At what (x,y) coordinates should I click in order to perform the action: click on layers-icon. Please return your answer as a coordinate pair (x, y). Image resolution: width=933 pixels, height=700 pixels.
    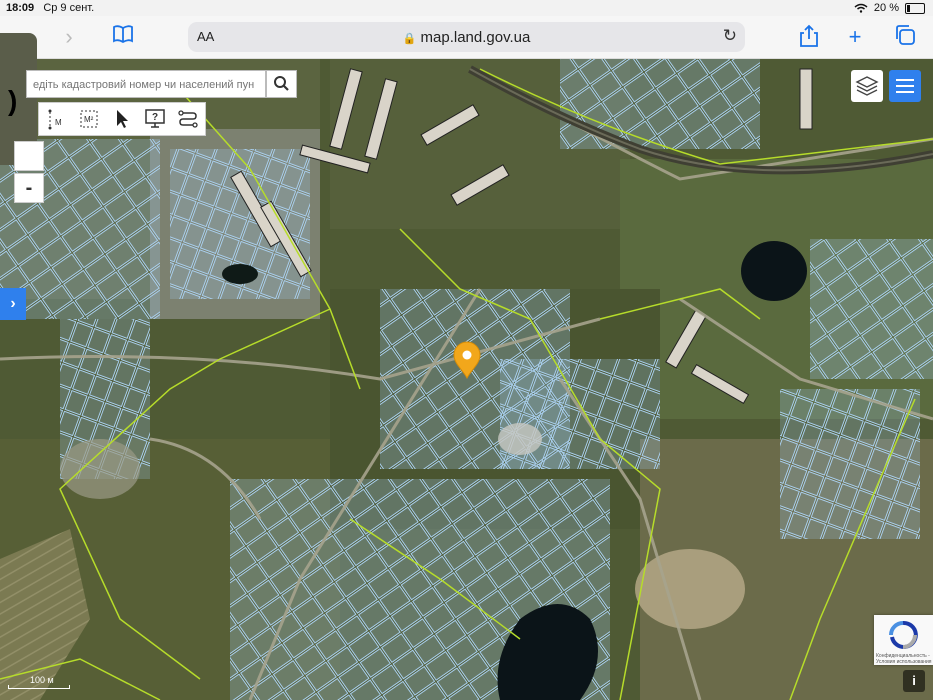
    Looking at the image, I should click on (867, 86).